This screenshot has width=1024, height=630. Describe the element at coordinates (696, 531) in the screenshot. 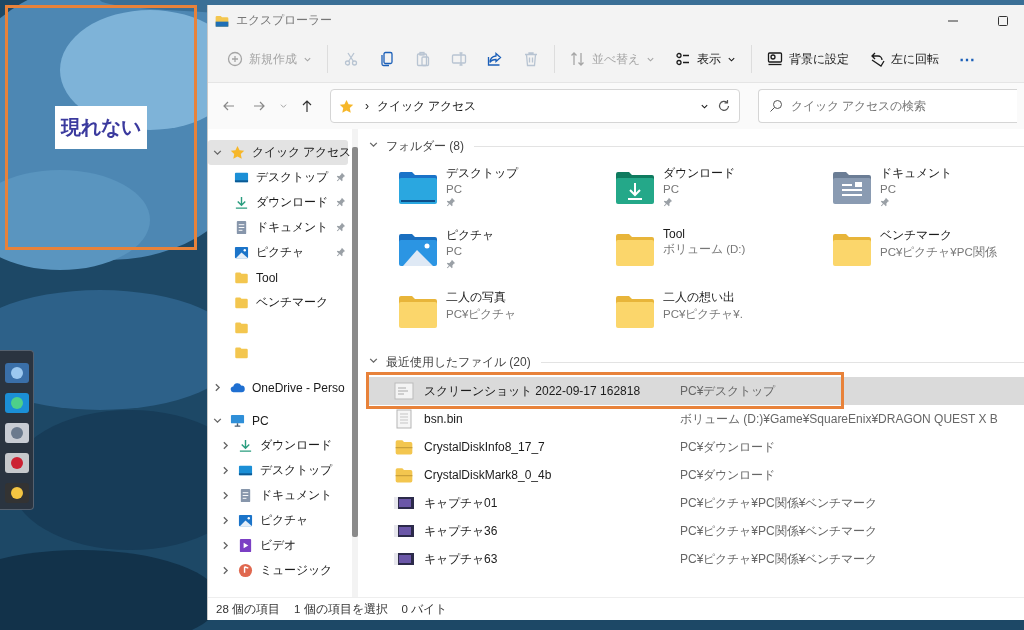

I see `file-row: キャプチャ36 PC¥ピクチャ¥PC関係¥ベンチマーク` at that location.